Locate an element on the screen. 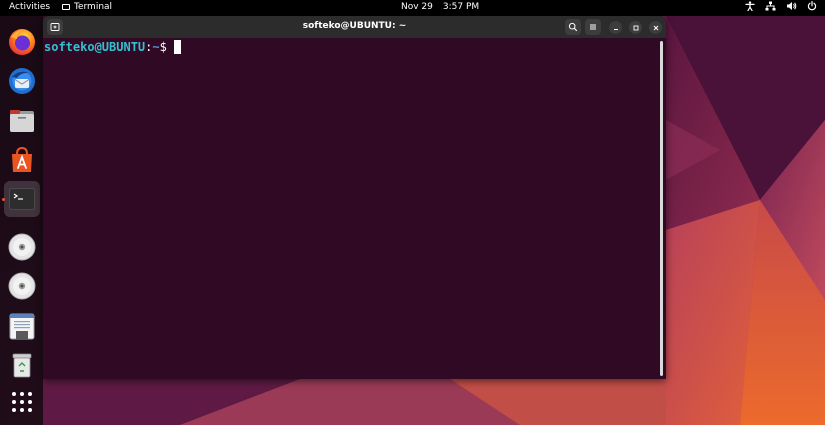 The height and width of the screenshot is (425, 825). dock-item-text-editor is located at coordinates (22, 326).